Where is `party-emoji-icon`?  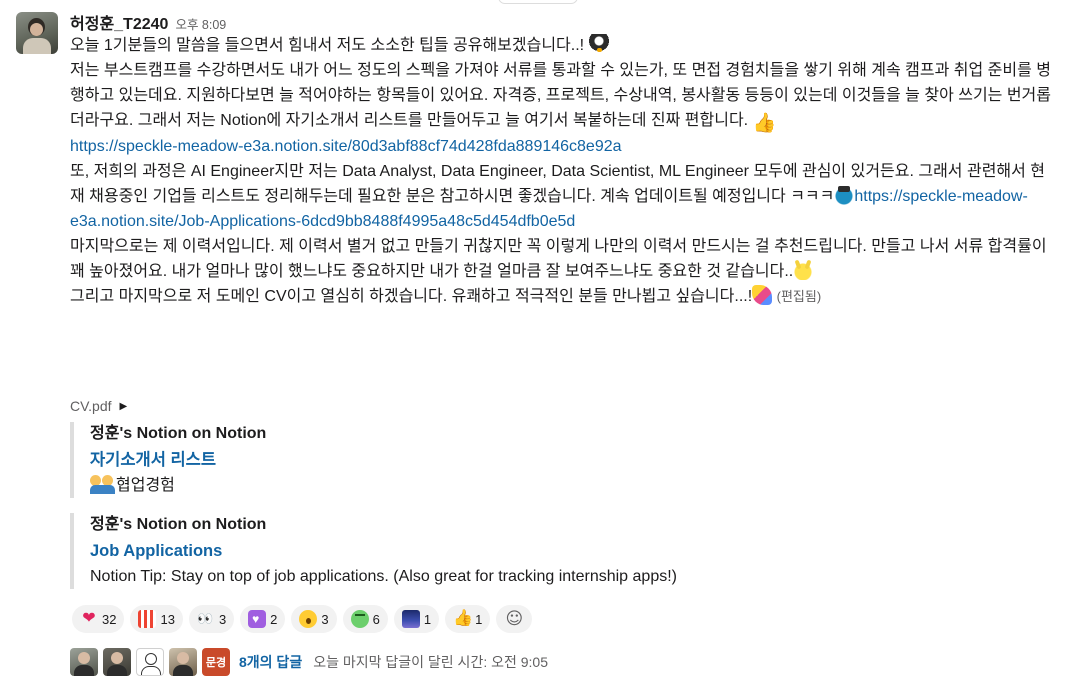 party-emoji-icon is located at coordinates (762, 295).